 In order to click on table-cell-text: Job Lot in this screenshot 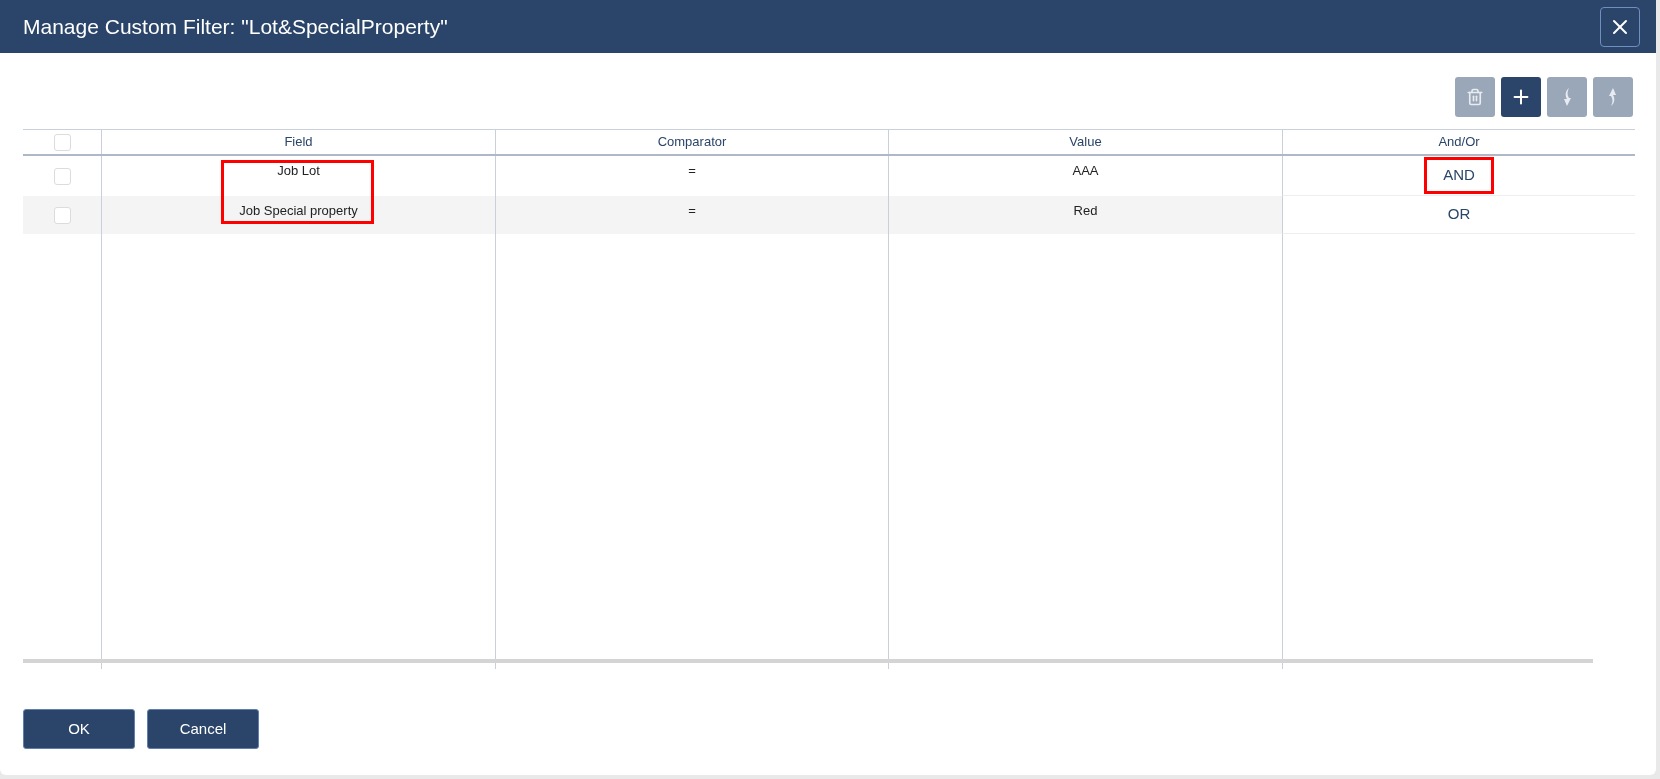, I will do `click(298, 170)`.